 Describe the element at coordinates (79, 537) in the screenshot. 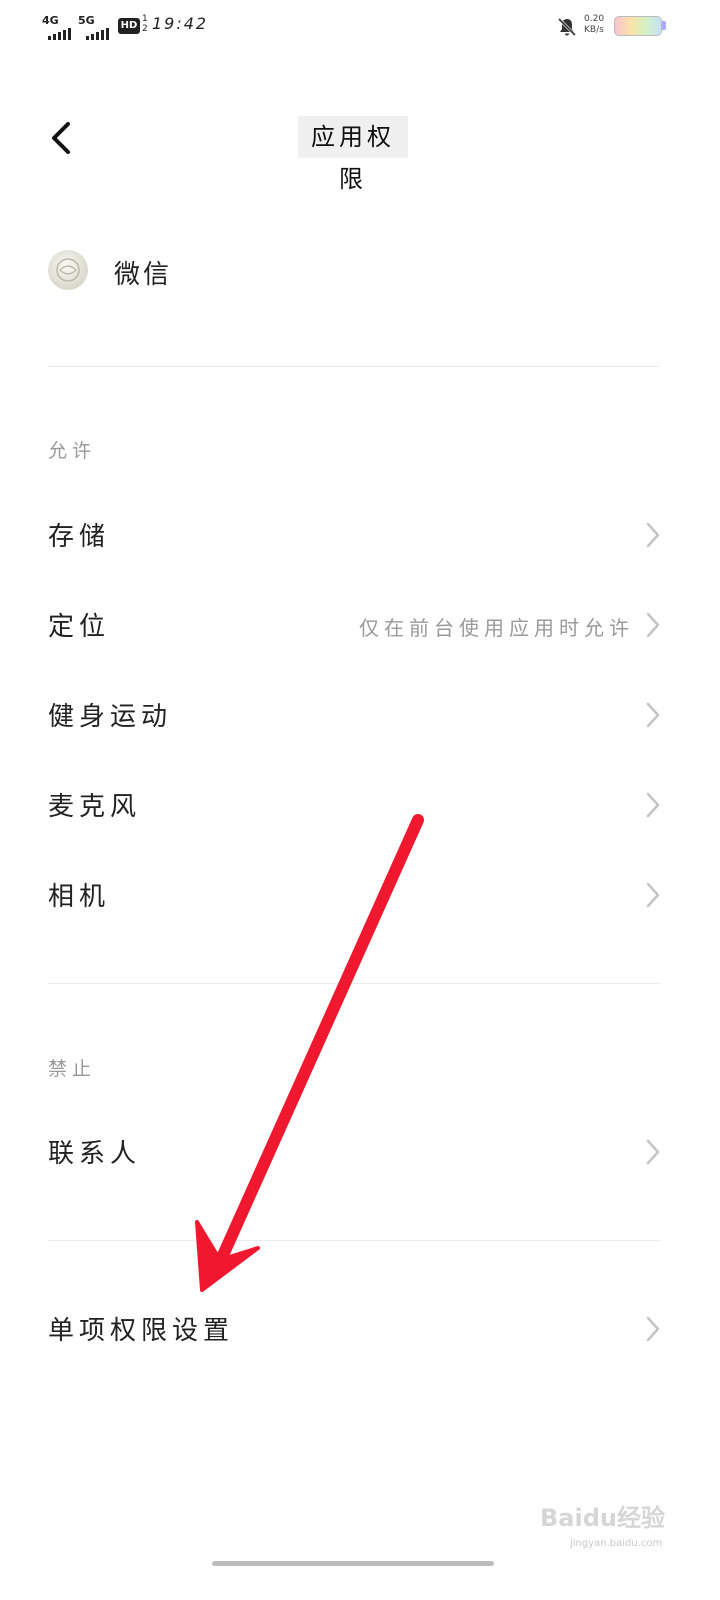

I see `permission-label: 存储` at that location.